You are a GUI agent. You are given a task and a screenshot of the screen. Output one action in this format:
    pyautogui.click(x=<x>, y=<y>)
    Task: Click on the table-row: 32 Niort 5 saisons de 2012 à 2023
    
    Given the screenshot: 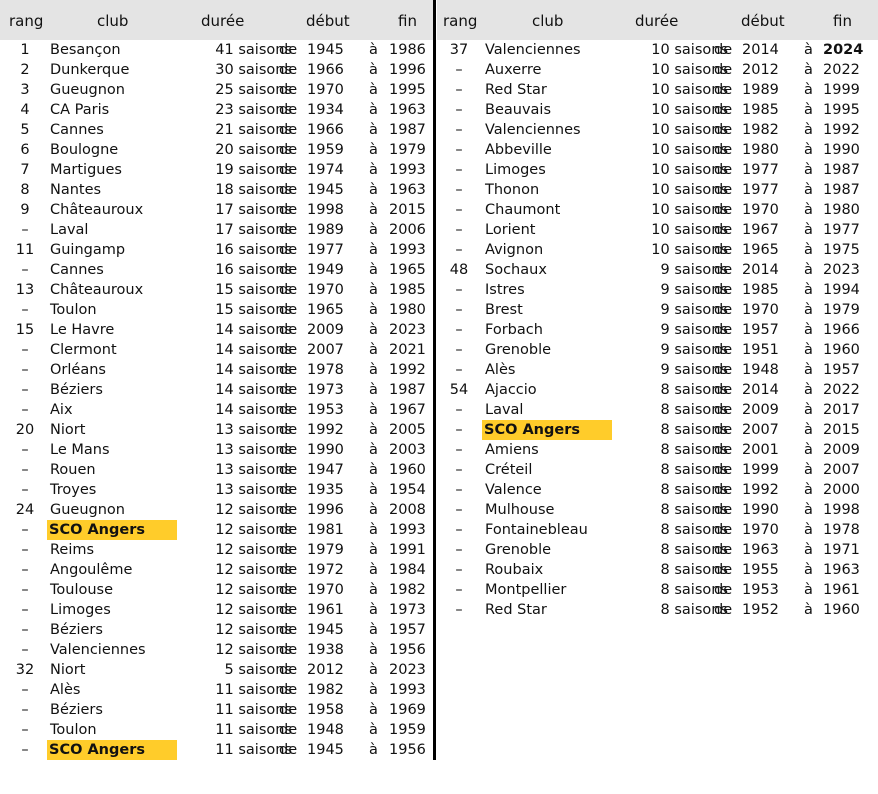 What is the action you would take?
    pyautogui.click(x=217, y=670)
    